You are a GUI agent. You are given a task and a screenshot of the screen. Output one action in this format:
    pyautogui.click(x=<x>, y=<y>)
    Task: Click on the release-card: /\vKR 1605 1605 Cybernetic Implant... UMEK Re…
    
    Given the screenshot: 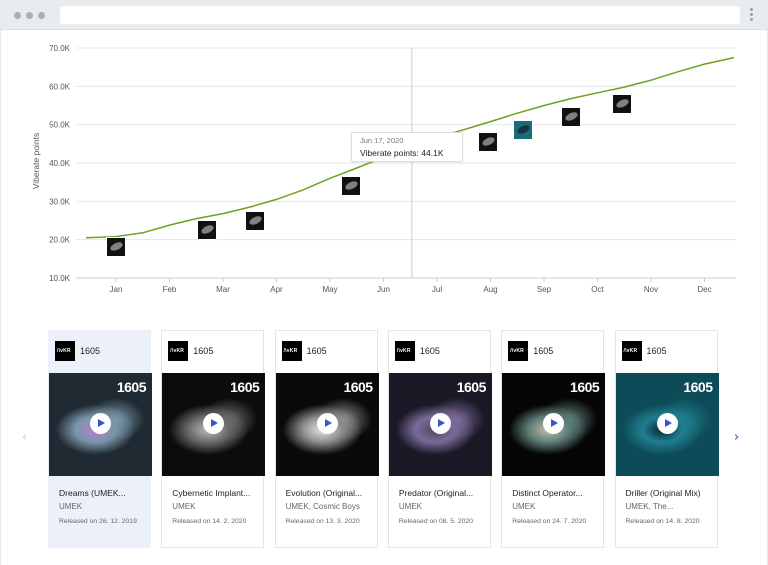 What is the action you would take?
    pyautogui.click(x=213, y=439)
    